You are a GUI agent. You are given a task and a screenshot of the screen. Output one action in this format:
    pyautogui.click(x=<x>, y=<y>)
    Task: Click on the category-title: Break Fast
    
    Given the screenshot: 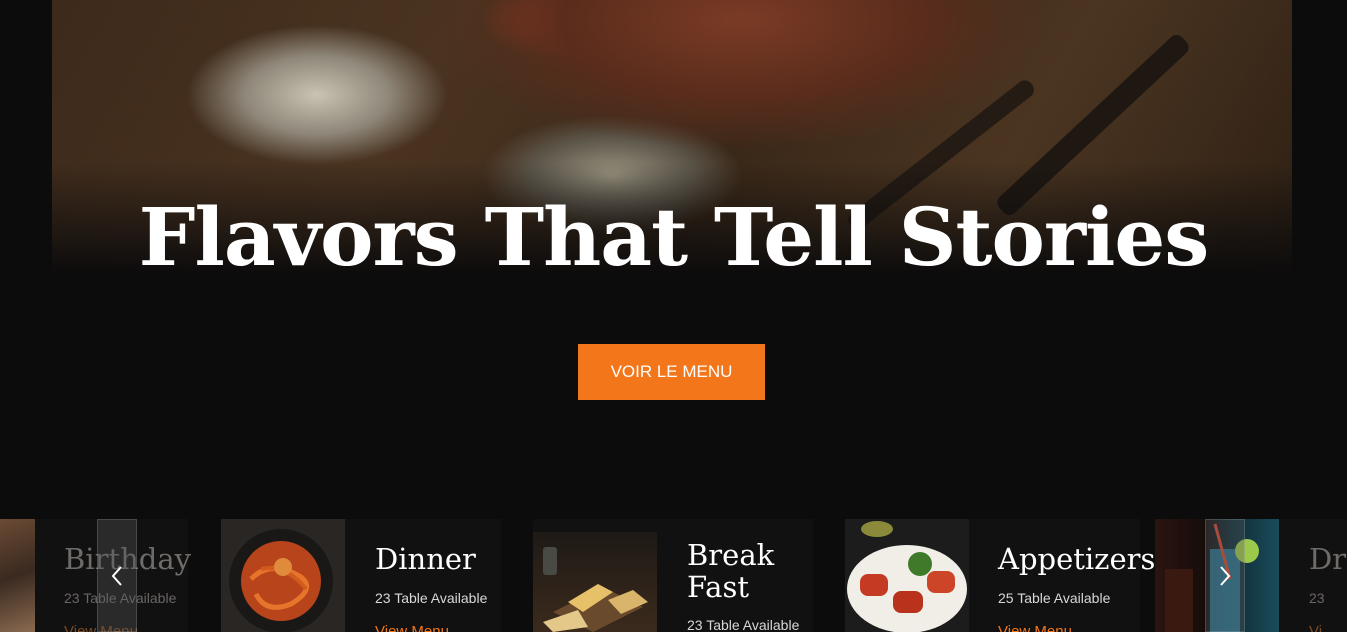 What is the action you would take?
    pyautogui.click(x=731, y=571)
    